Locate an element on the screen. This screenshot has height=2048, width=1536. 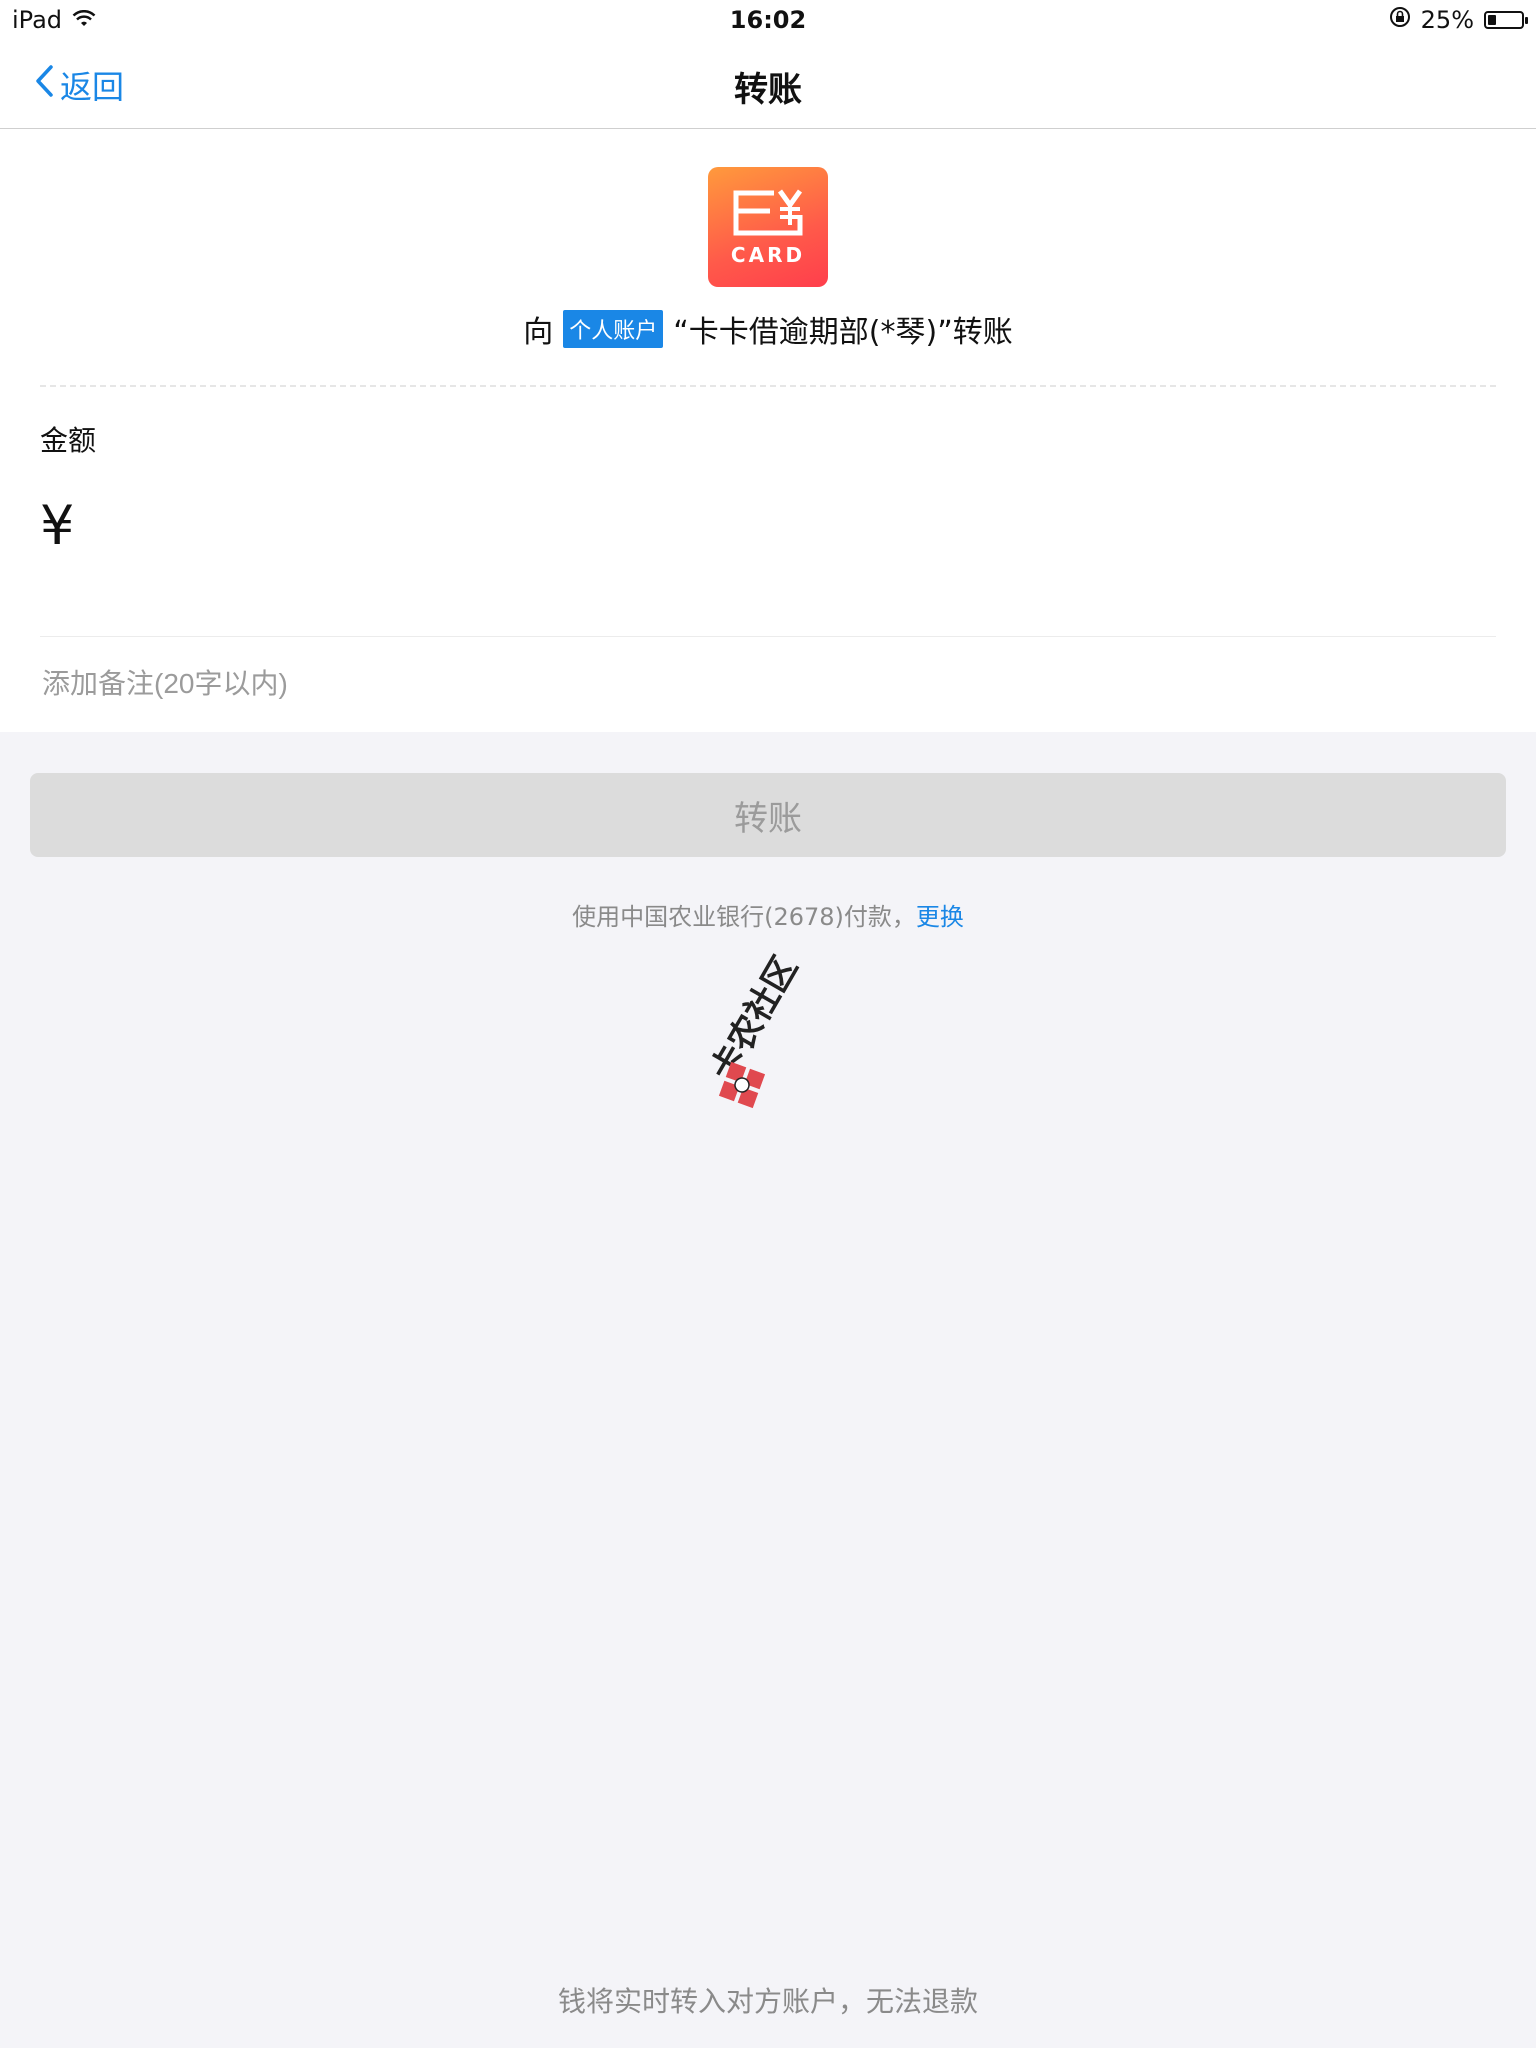
status-time: 16:02 is located at coordinates (768, 20).